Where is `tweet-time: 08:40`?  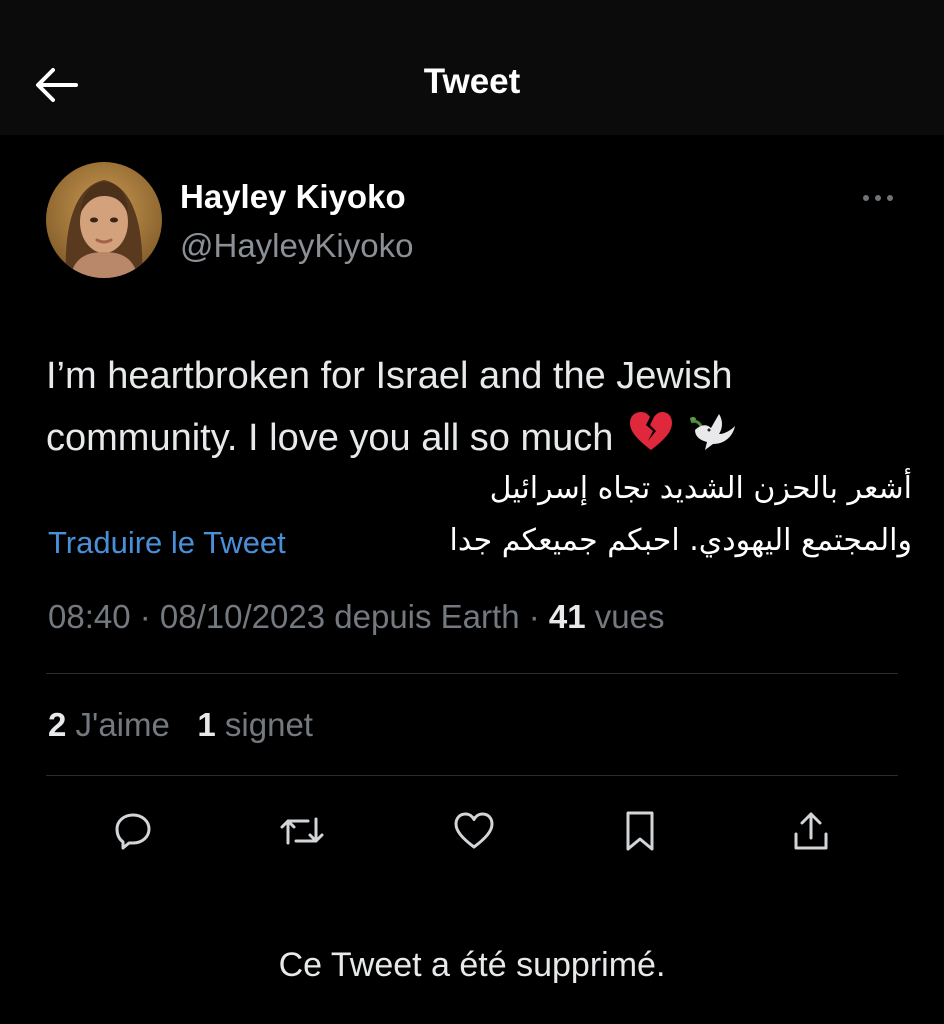
tweet-time: 08:40 is located at coordinates (89, 616).